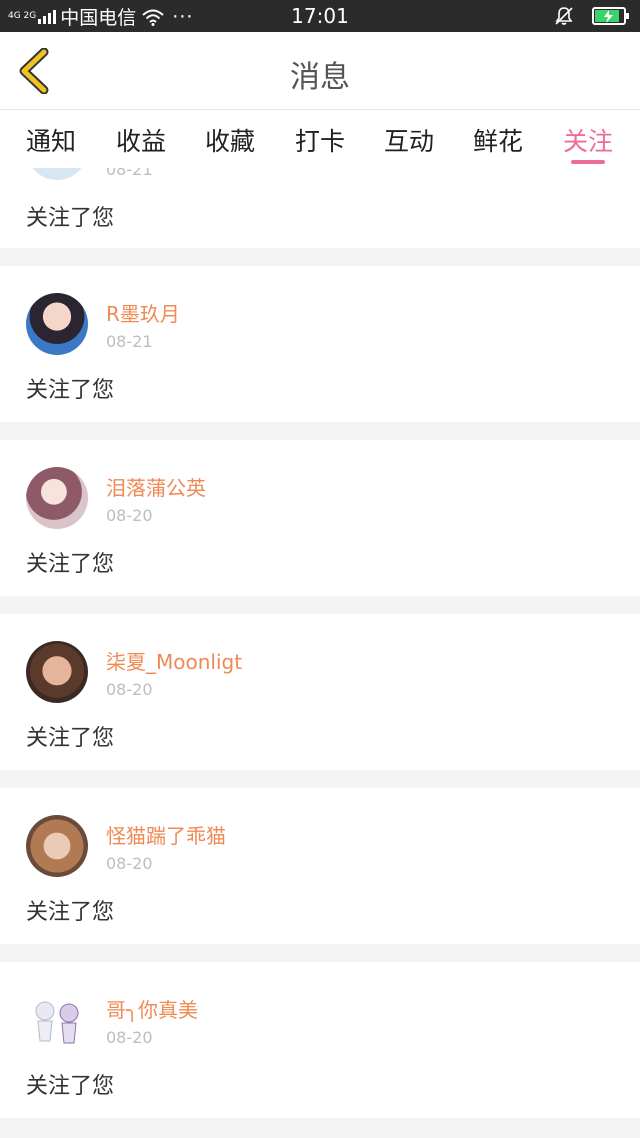 The width and height of the screenshot is (640, 1138). Describe the element at coordinates (320, 208) in the screenshot. I see `list-item: 08-21 关注了您` at that location.